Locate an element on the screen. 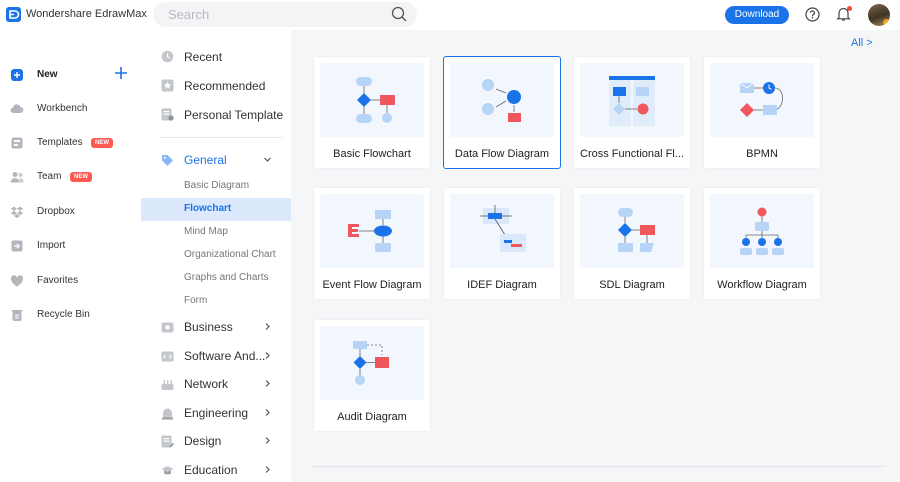  nav-item-team: Team NEW is located at coordinates (70, 177).